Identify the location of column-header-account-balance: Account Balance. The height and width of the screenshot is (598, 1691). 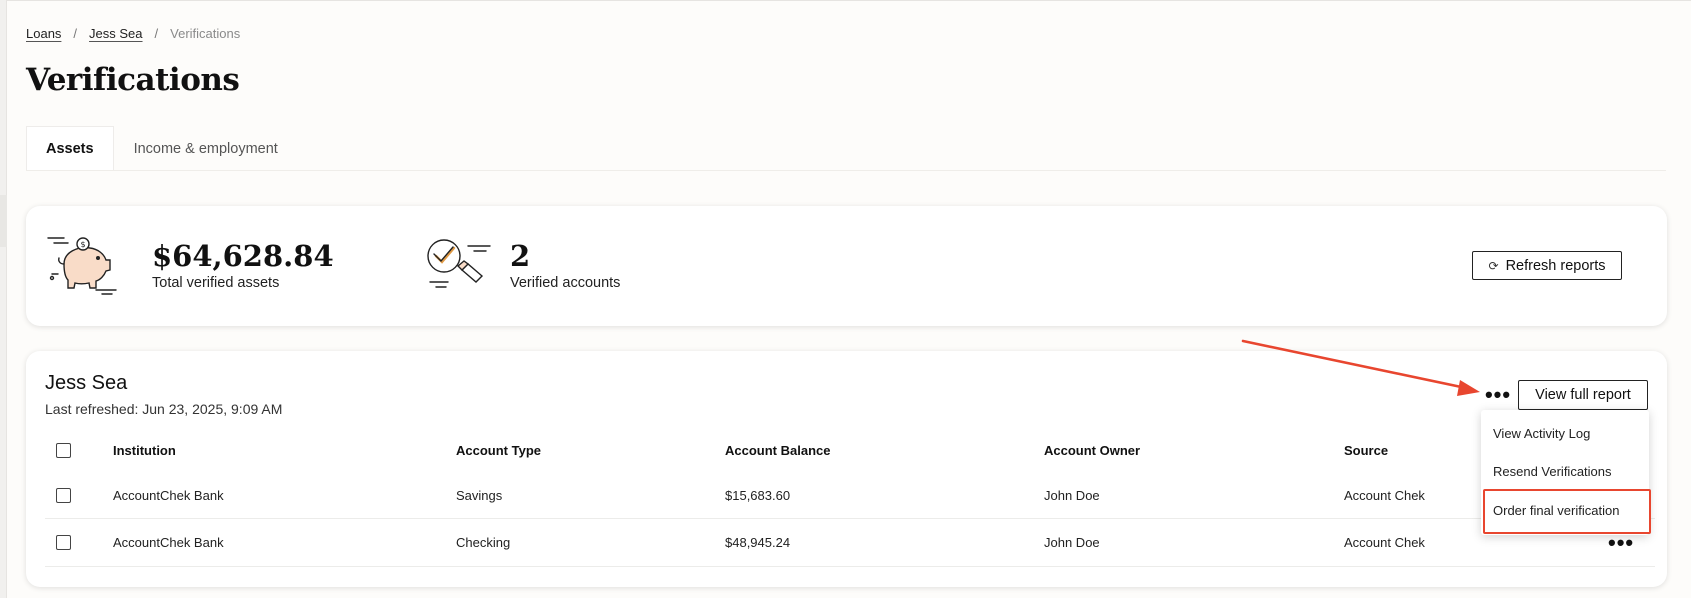
(778, 450).